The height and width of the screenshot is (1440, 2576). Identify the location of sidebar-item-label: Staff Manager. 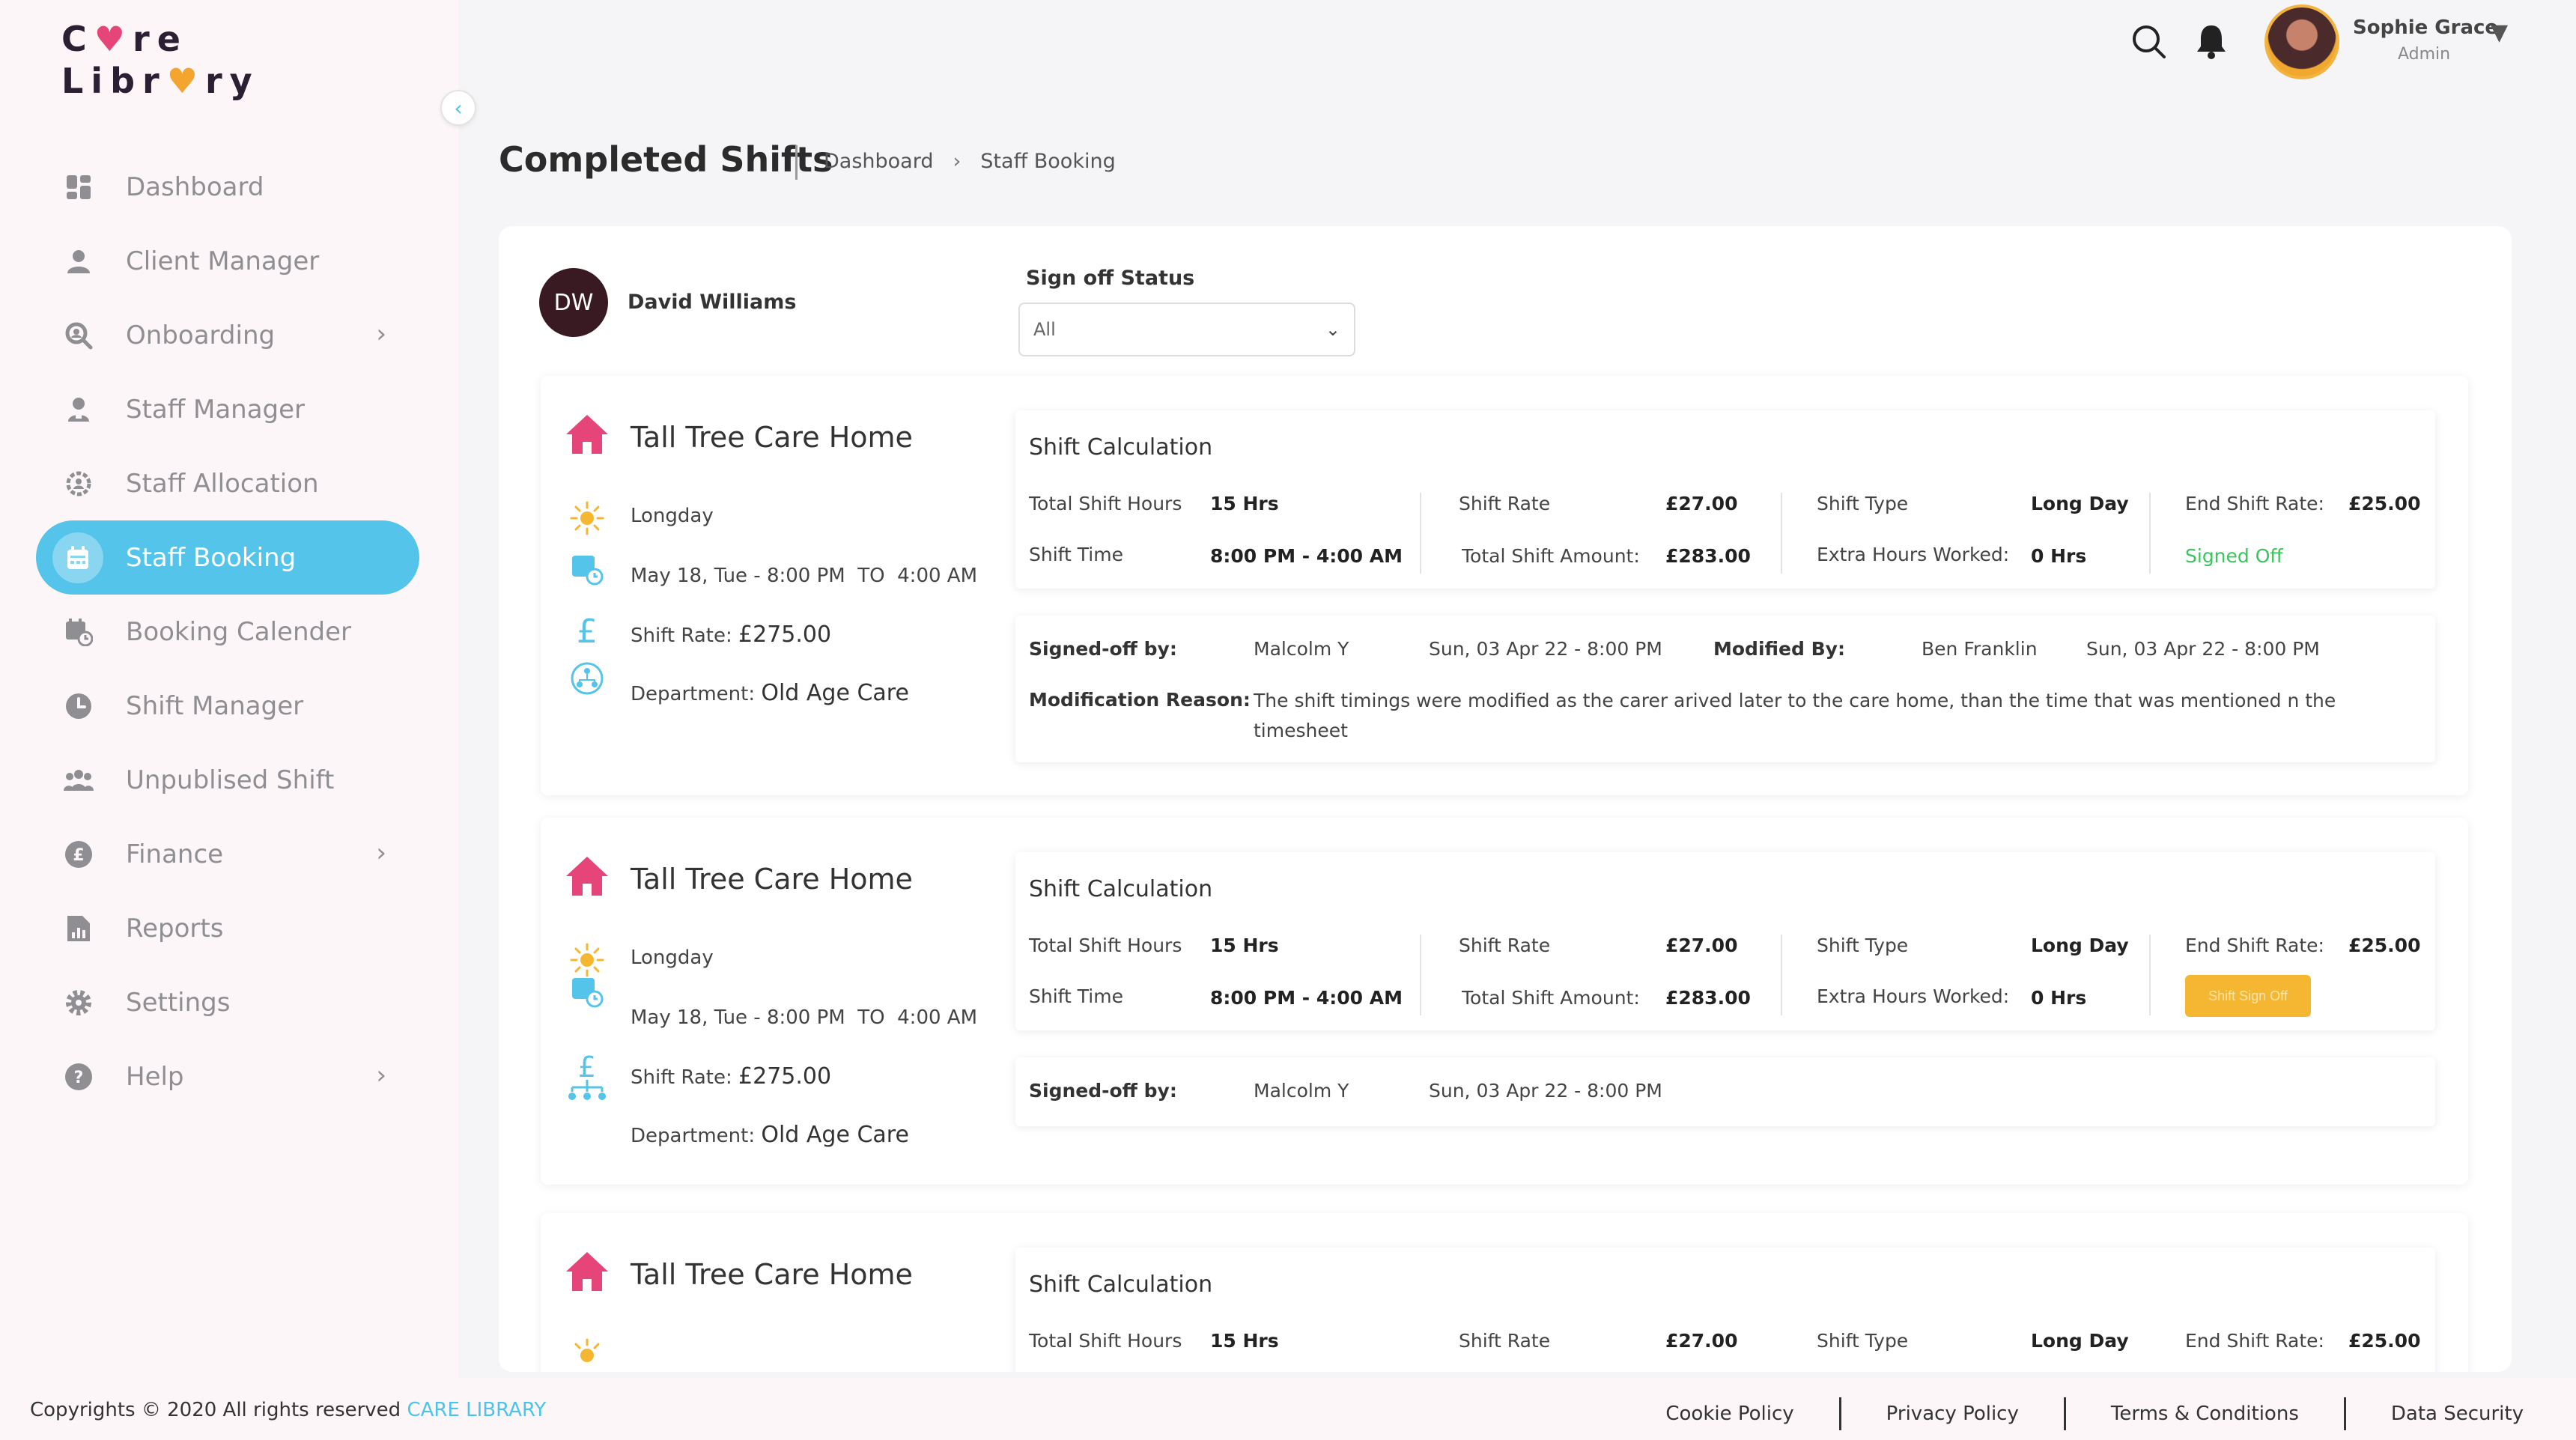
(216, 409).